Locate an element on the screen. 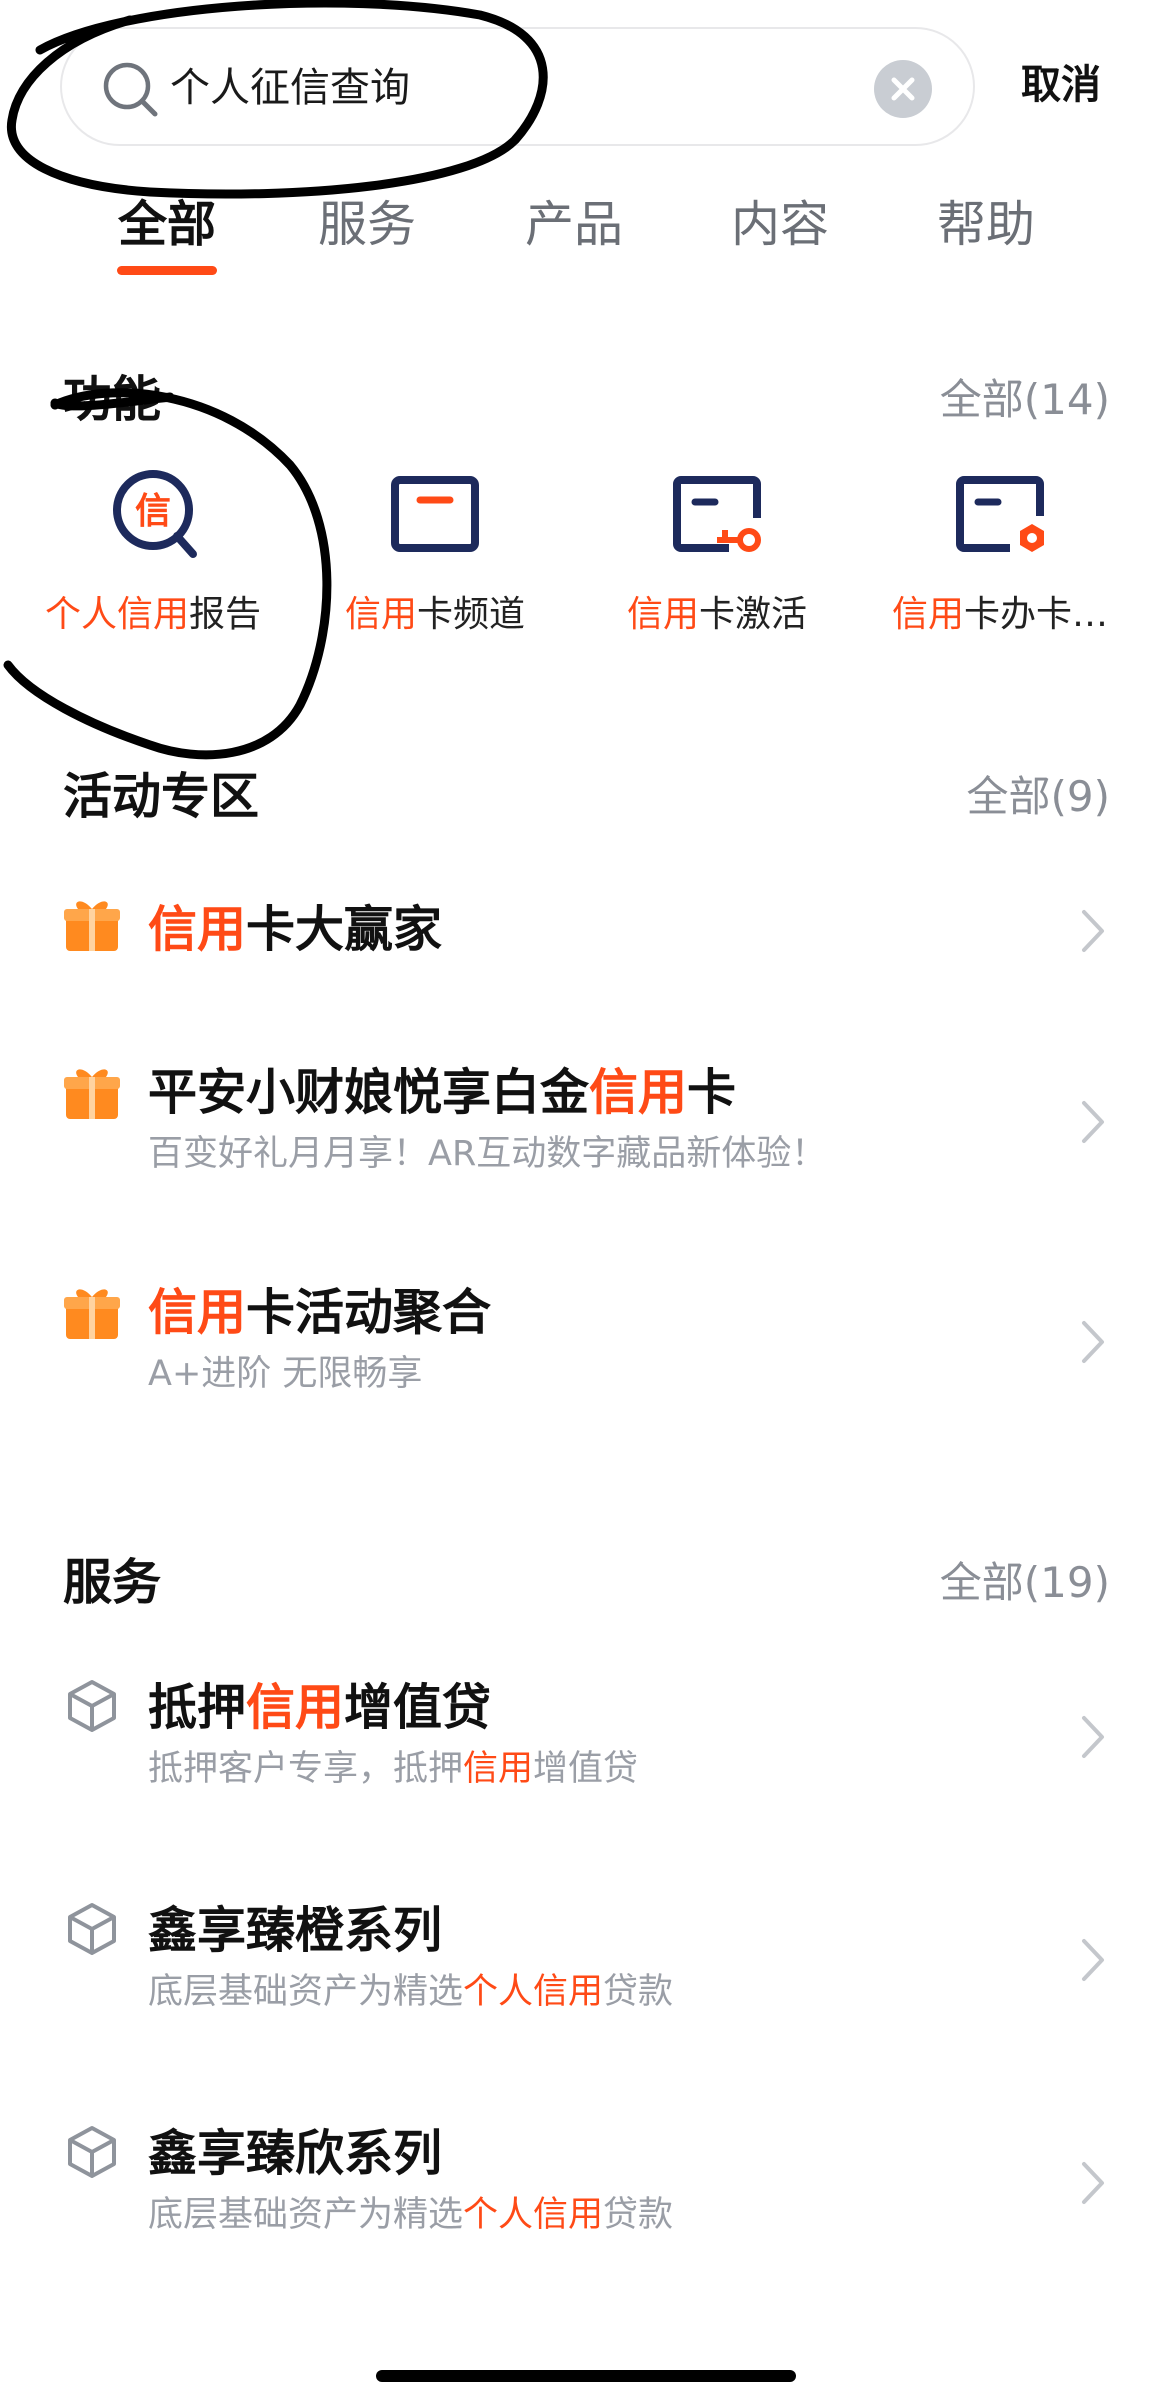  service-row: 鑫享臻欣系列 底层基础资产为精选个人信用贷款 is located at coordinates (585, 2181).